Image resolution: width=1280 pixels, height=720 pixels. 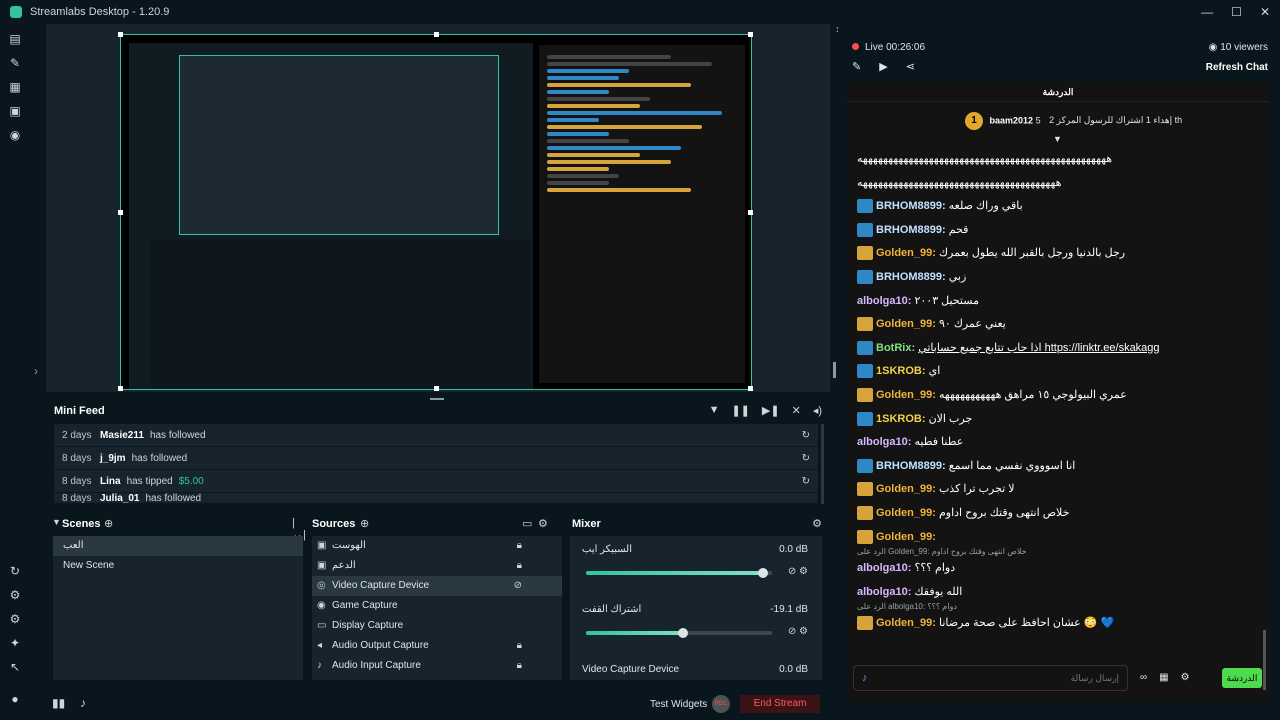 What do you see at coordinates (740, 410) in the screenshot?
I see `pause-icon: ❚❚` at bounding box center [740, 410].